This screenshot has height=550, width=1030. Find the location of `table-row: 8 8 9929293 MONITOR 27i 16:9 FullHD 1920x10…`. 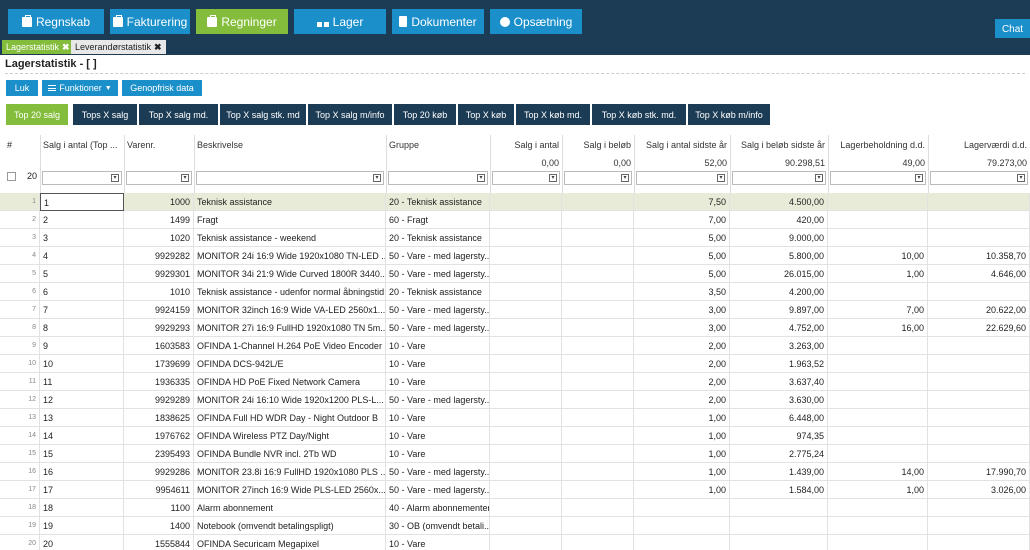

table-row: 8 8 9929293 MONITOR 27i 16:9 FullHD 1920x10… is located at coordinates (515, 328).